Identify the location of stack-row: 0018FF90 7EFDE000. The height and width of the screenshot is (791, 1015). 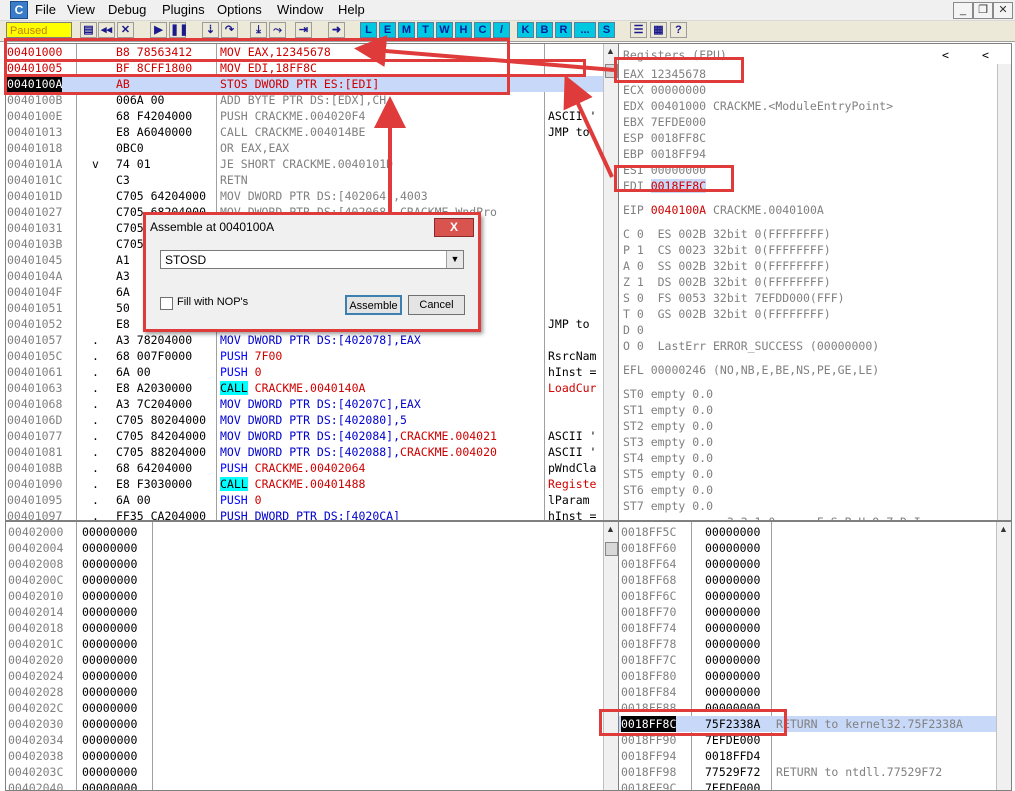
(807, 740).